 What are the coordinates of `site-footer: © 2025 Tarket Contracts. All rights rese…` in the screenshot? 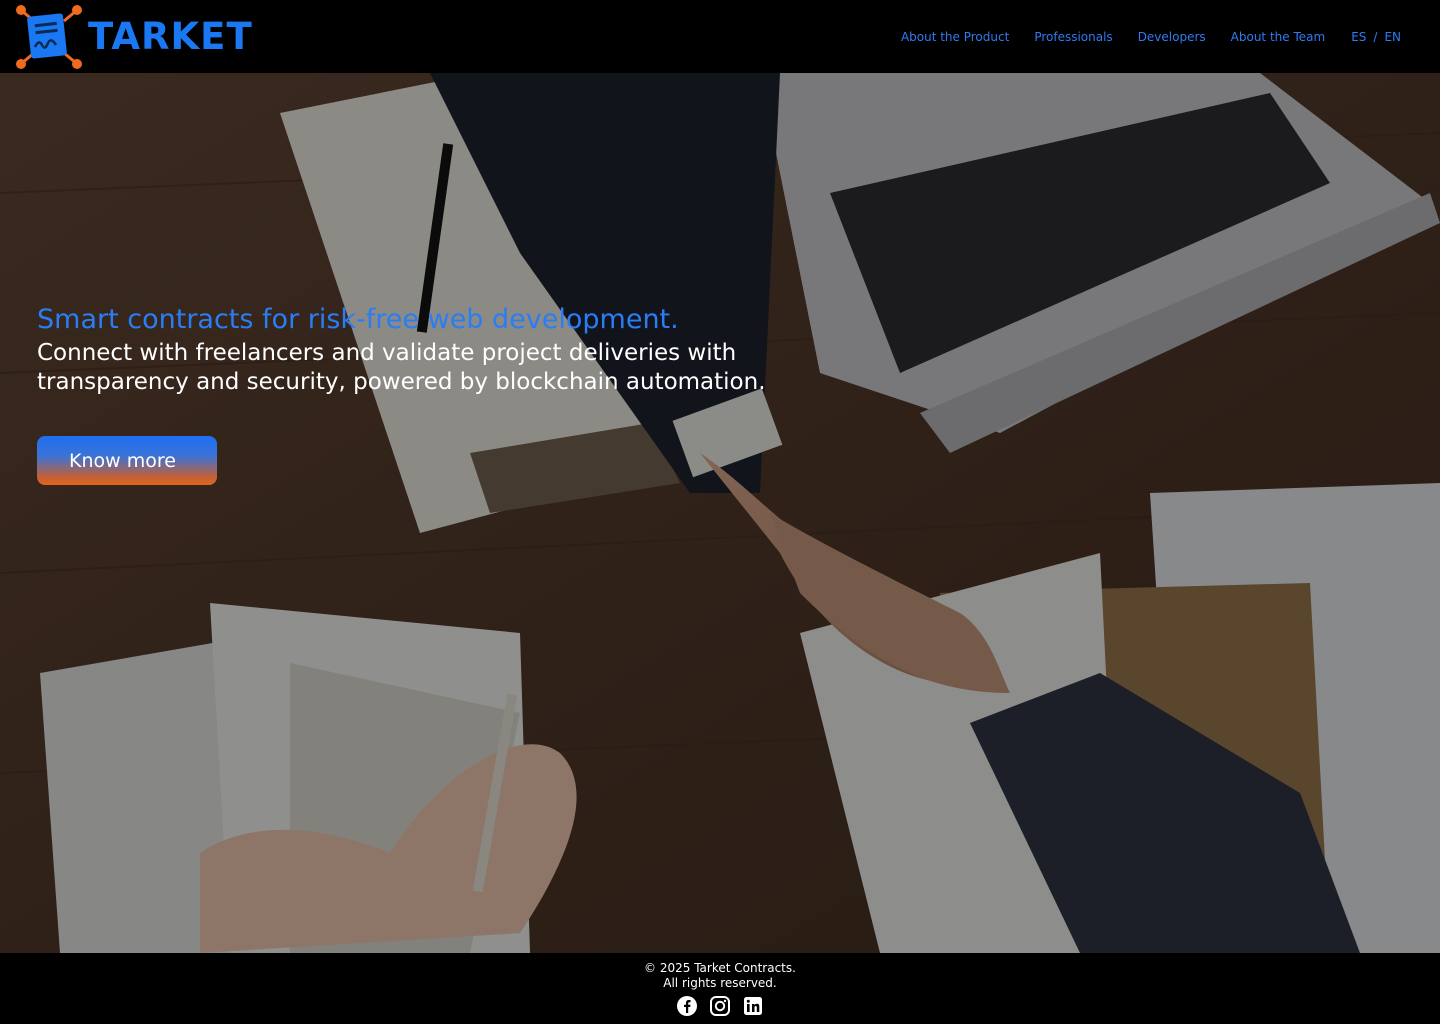 It's located at (720, 988).